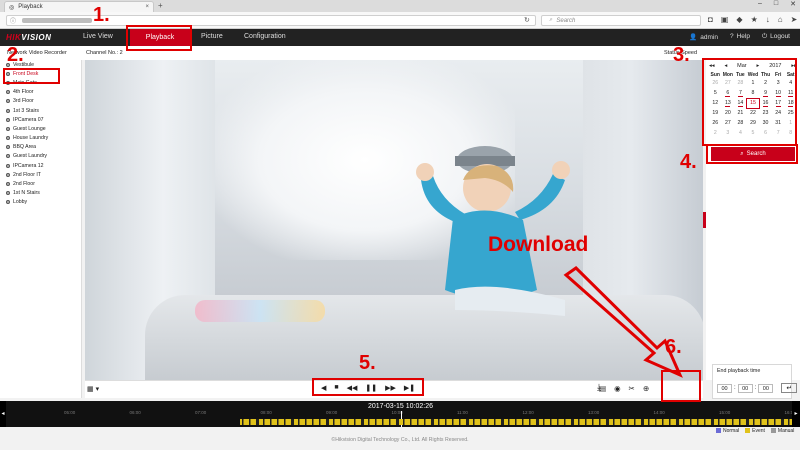  I want to click on minimize-icon: –, so click(760, 4).